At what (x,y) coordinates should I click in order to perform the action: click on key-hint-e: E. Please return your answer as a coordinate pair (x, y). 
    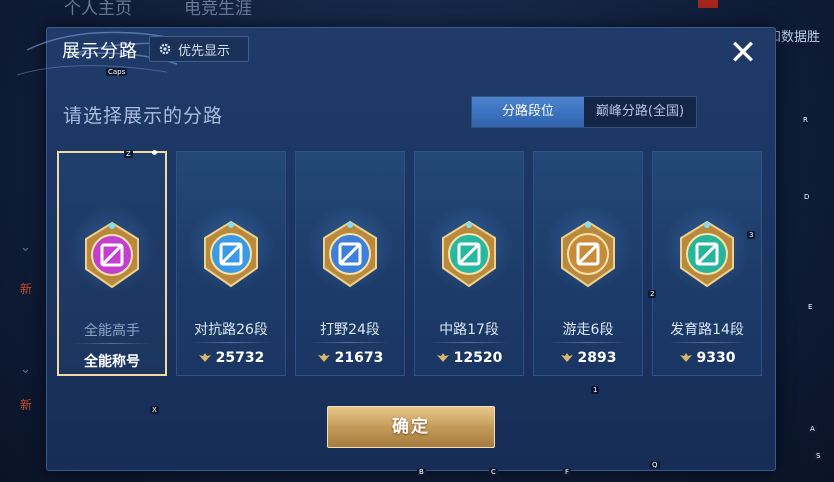
    Looking at the image, I should click on (810, 307).